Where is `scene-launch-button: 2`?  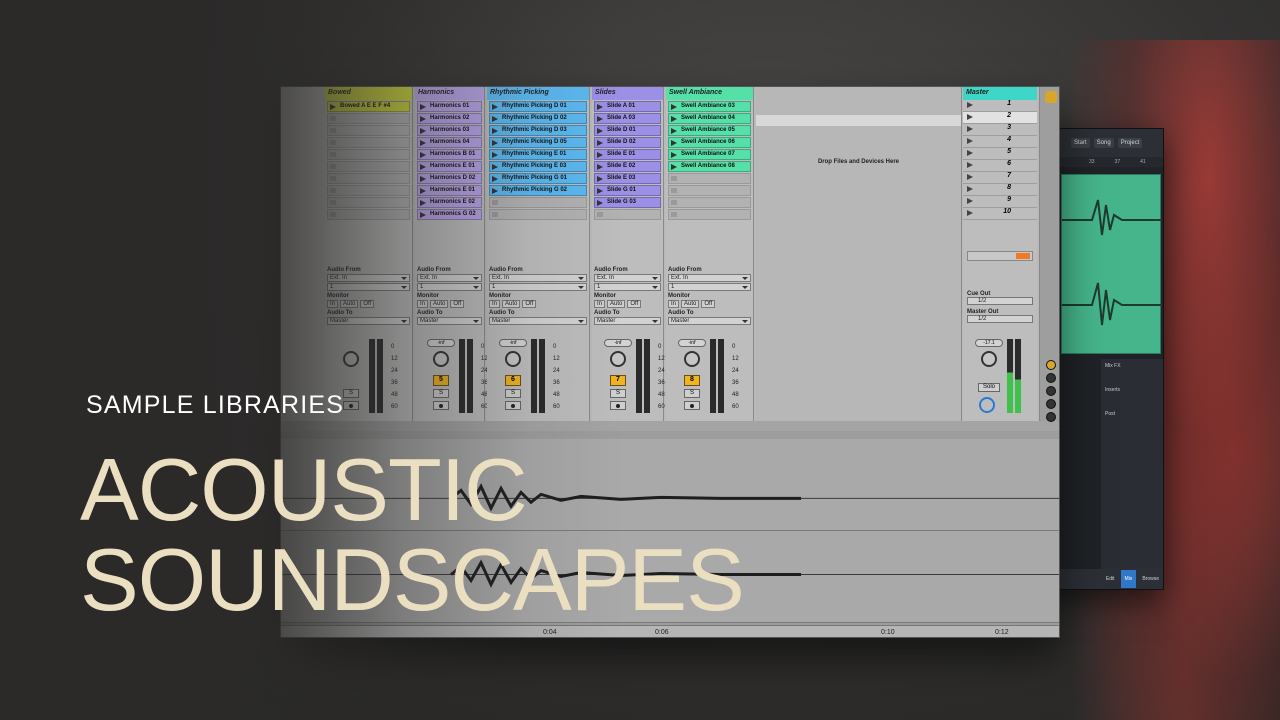 scene-launch-button: 2 is located at coordinates (1000, 118).